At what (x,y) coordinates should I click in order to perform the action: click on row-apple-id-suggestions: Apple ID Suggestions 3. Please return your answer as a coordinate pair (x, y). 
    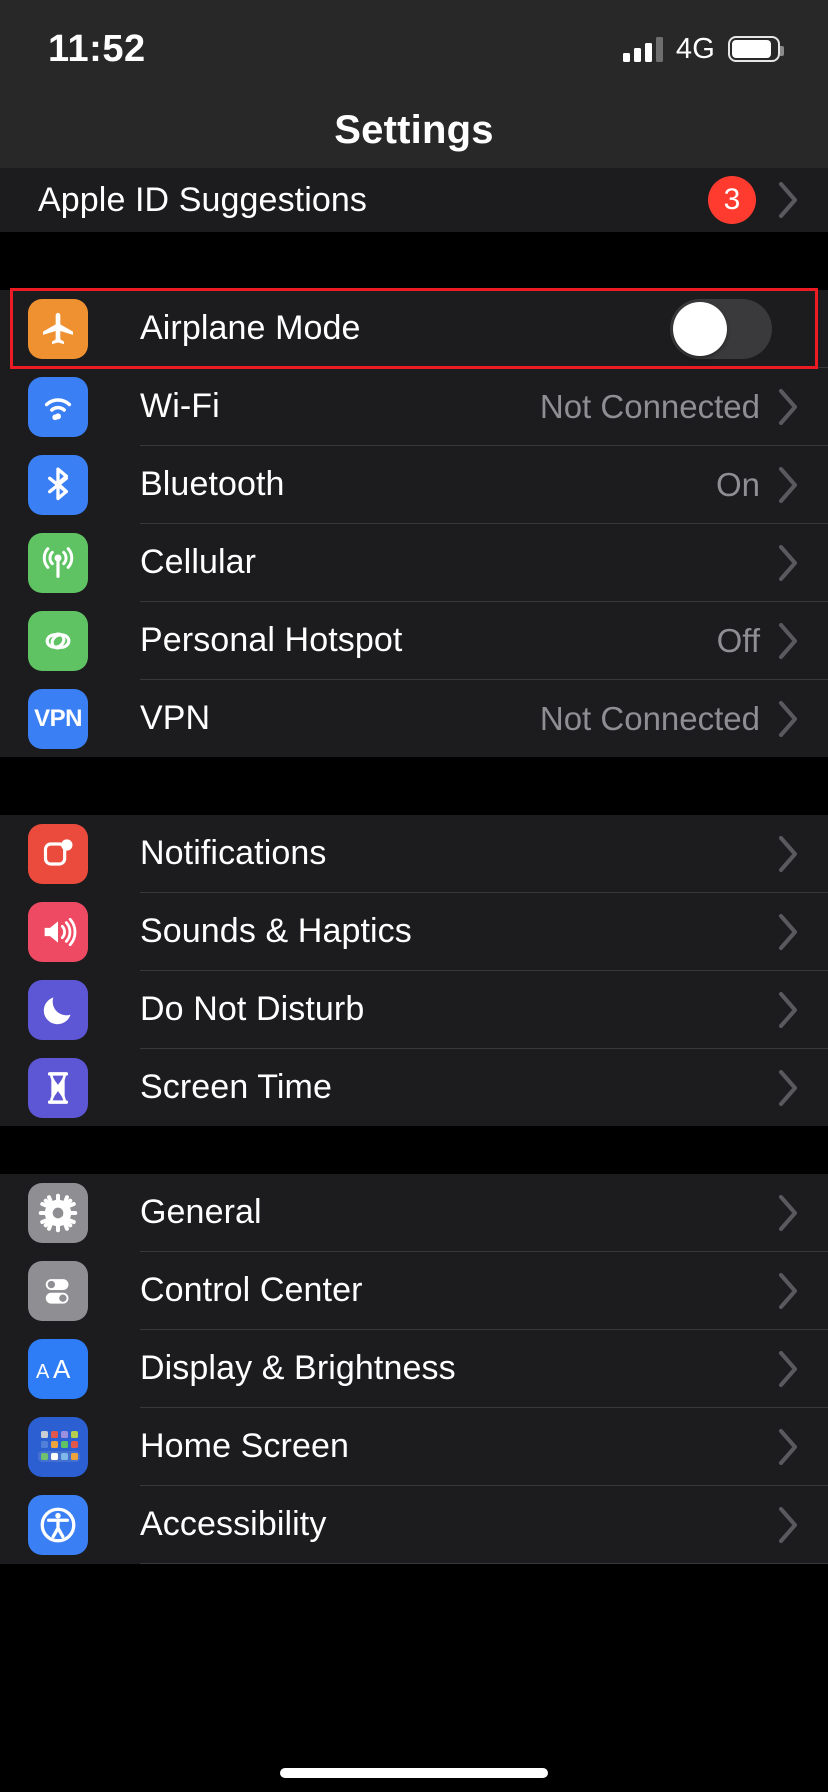
    Looking at the image, I should click on (414, 200).